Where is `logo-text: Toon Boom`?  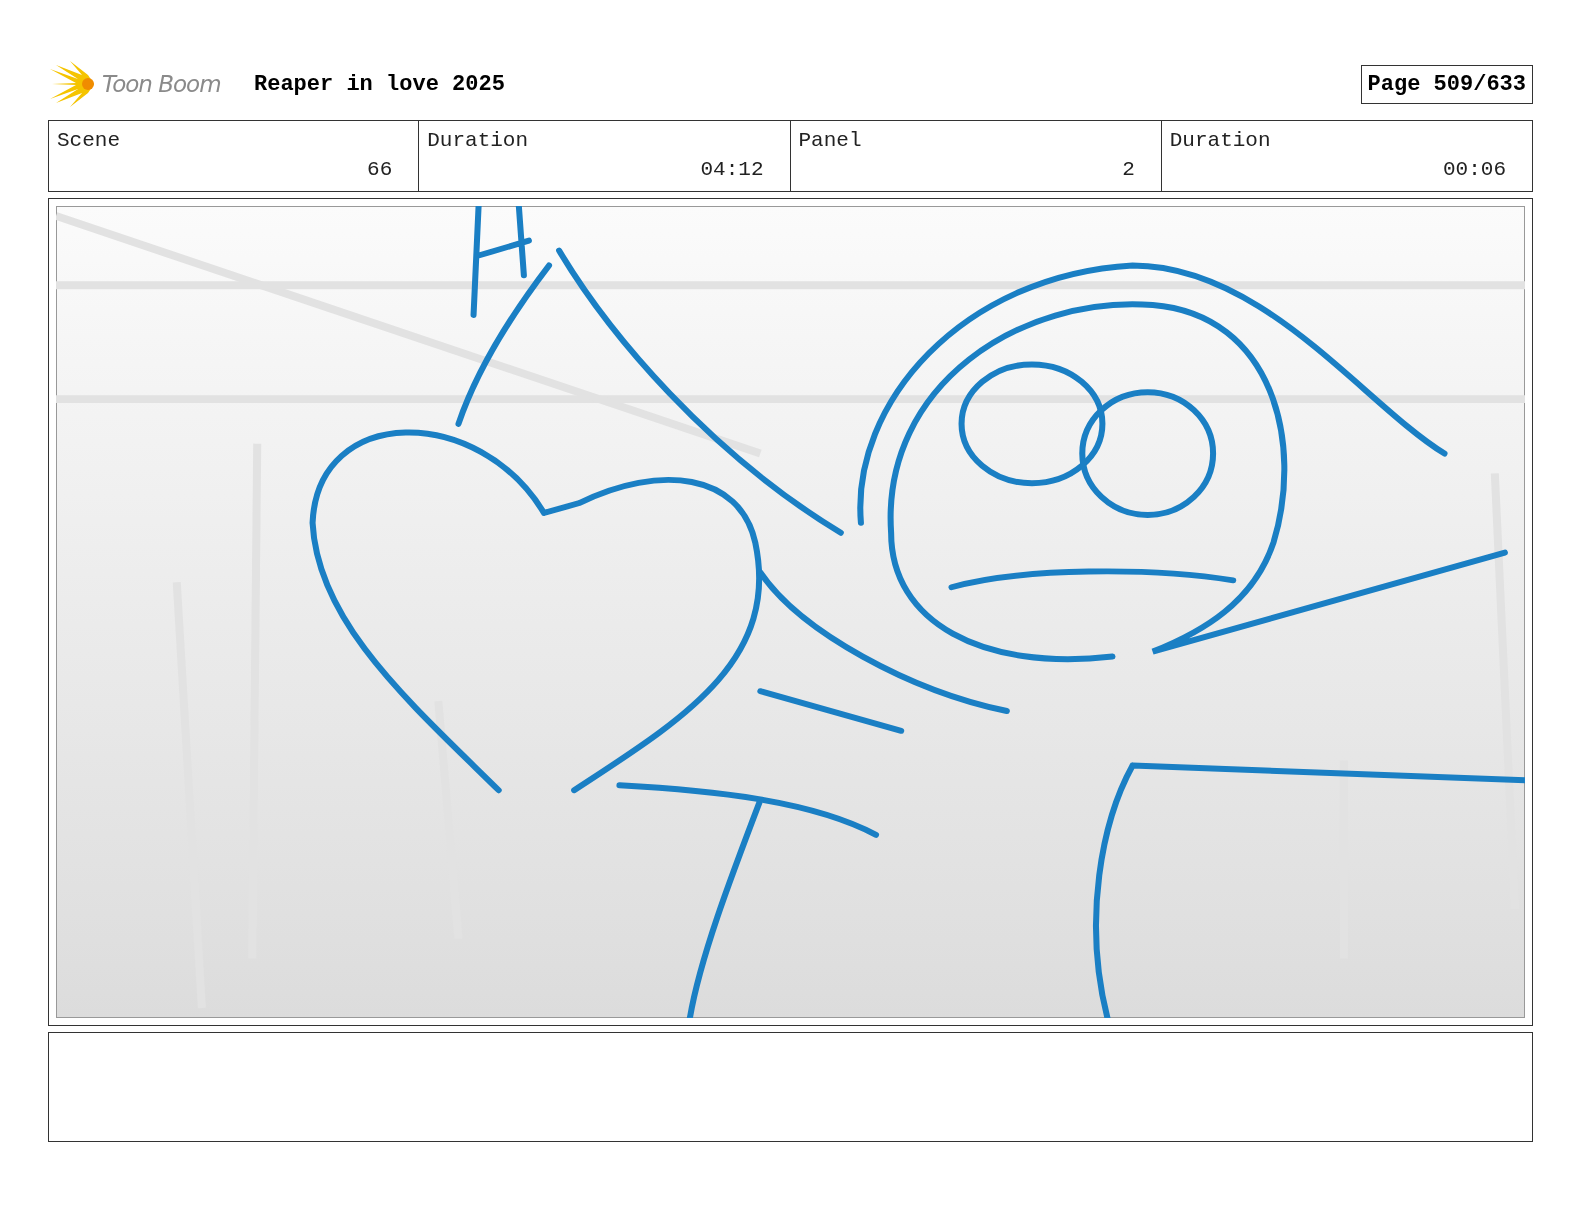
logo-text: Toon Boom is located at coordinates (161, 84).